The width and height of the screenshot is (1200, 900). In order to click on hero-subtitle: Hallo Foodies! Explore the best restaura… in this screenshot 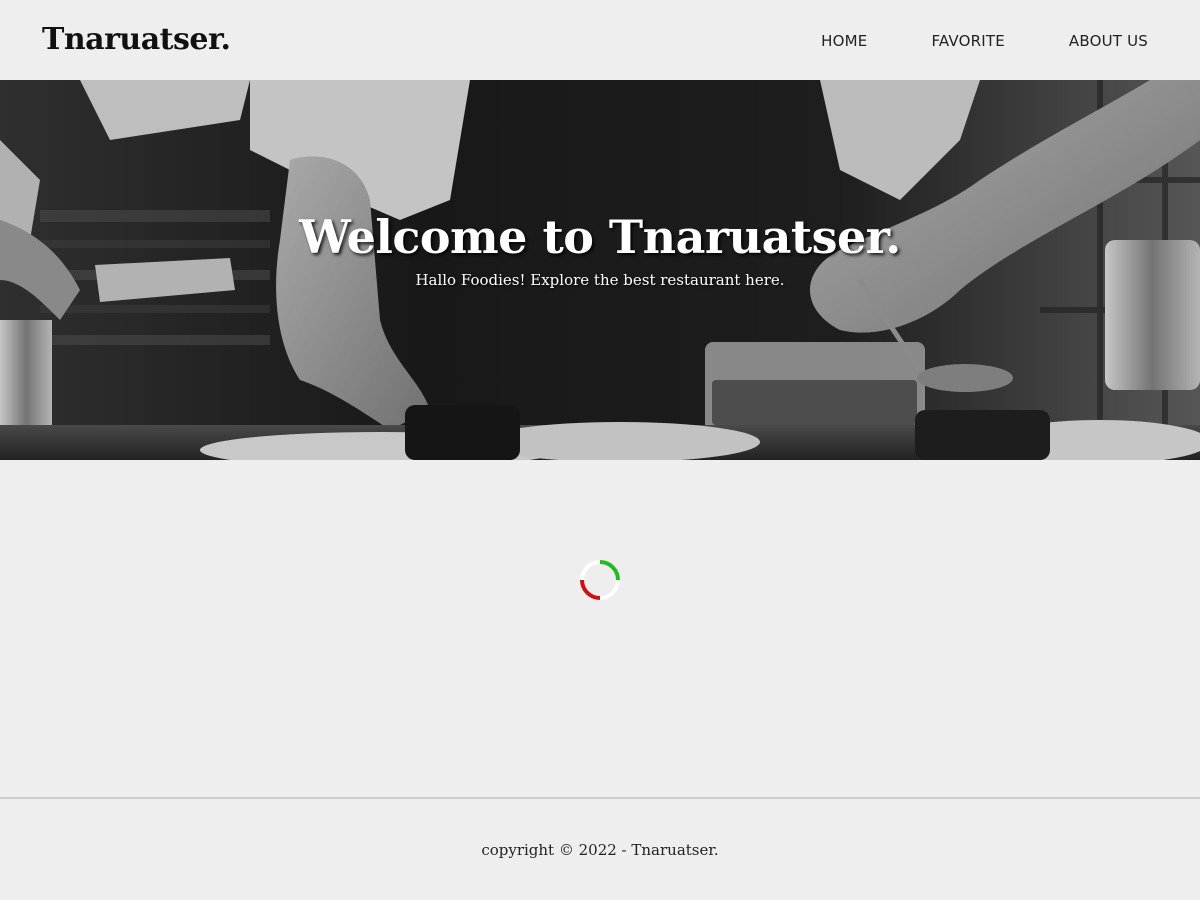, I will do `click(600, 279)`.